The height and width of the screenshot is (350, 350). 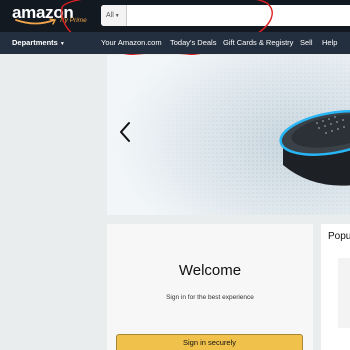 I want to click on departments-menu: Departments ▼, so click(x=38, y=43).